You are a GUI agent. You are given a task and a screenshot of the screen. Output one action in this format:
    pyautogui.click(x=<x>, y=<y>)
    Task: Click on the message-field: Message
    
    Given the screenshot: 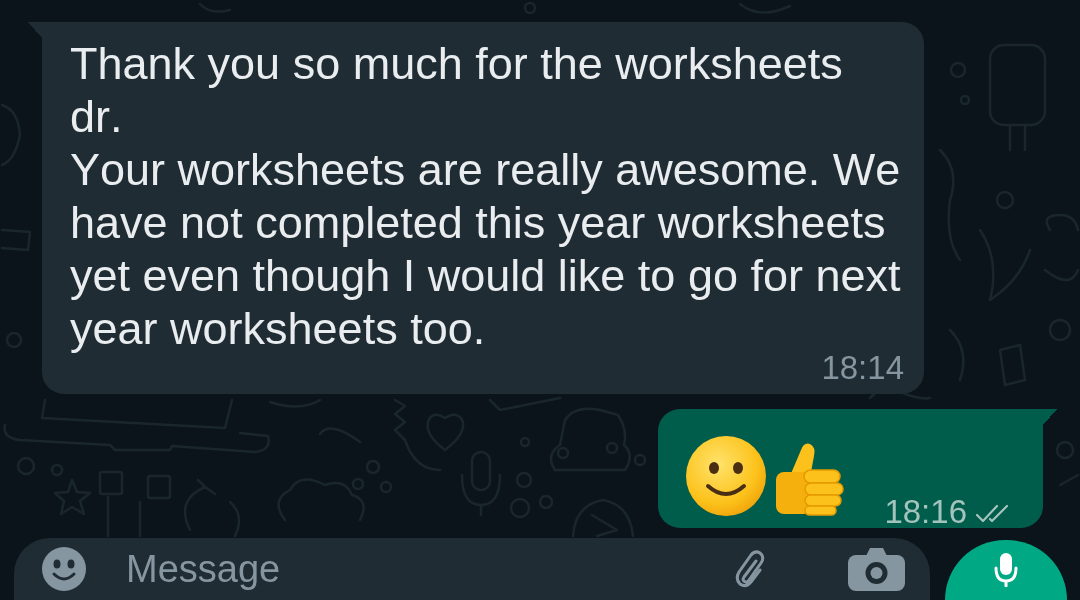 What is the action you would take?
    pyautogui.click(x=472, y=569)
    